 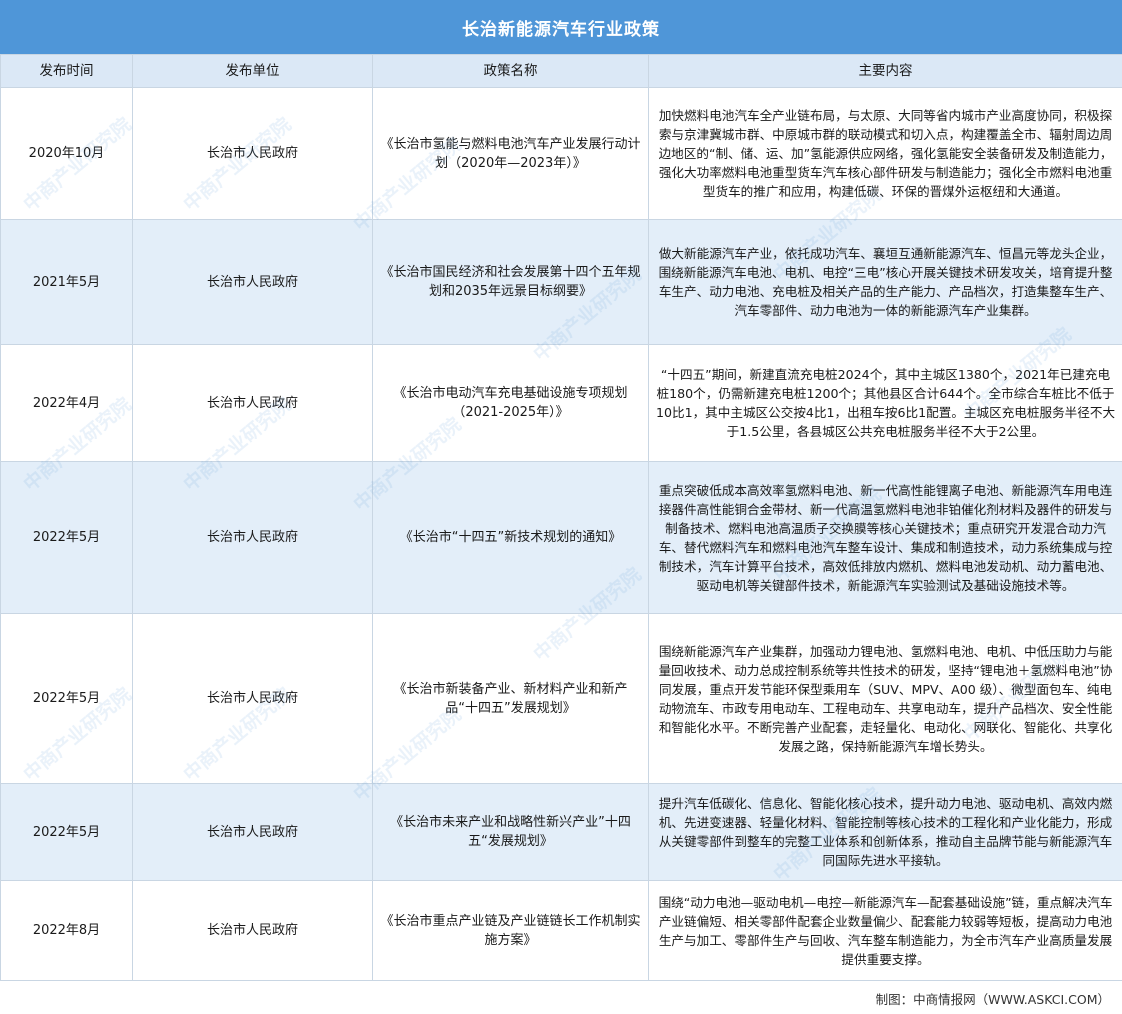 I want to click on page-title: 长治新能源汽车行业政策, so click(x=561, y=27).